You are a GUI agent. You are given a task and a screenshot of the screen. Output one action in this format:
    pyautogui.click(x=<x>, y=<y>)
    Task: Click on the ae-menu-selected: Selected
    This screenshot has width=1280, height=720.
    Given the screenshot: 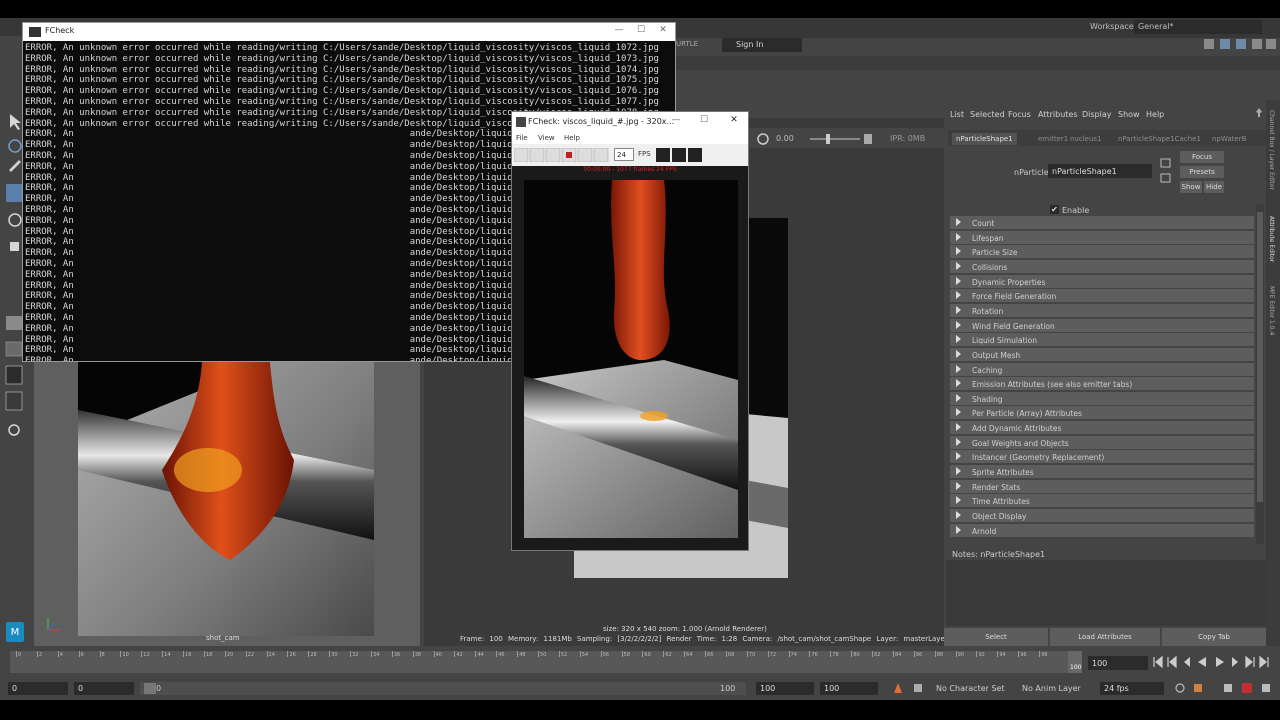 What is the action you would take?
    pyautogui.click(x=987, y=114)
    